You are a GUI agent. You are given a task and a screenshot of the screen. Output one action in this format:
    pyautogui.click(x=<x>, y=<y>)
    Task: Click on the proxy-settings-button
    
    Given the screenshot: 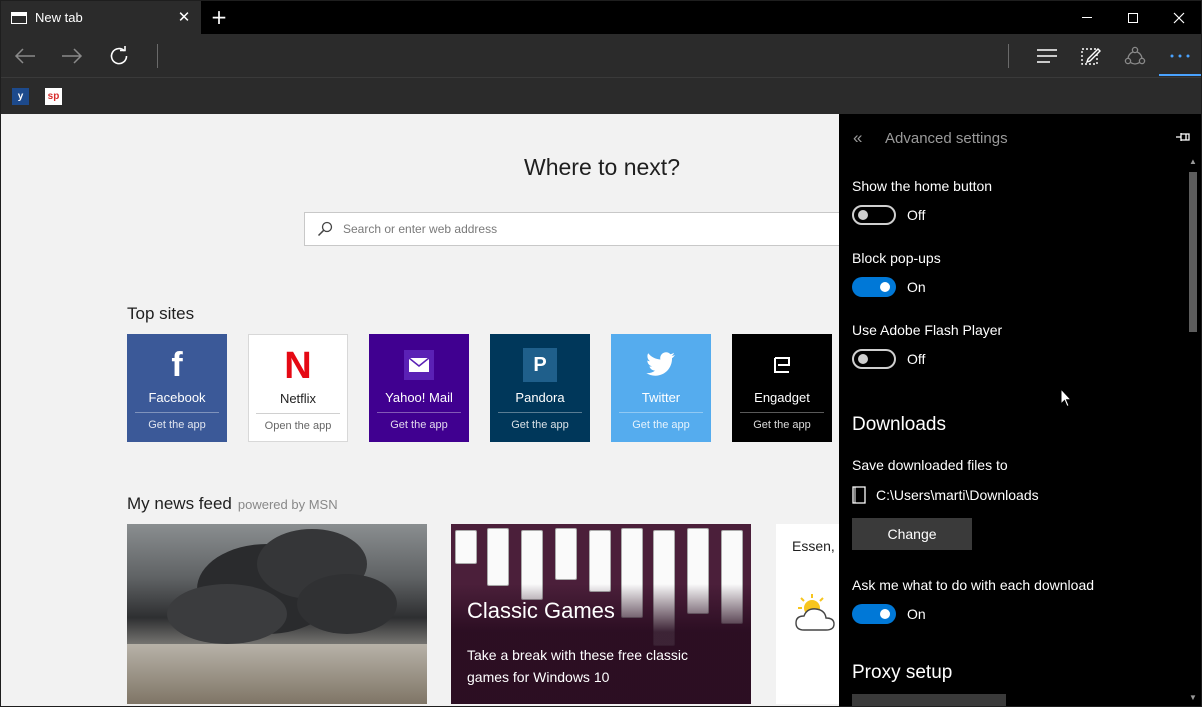 What is the action you would take?
    pyautogui.click(x=929, y=700)
    